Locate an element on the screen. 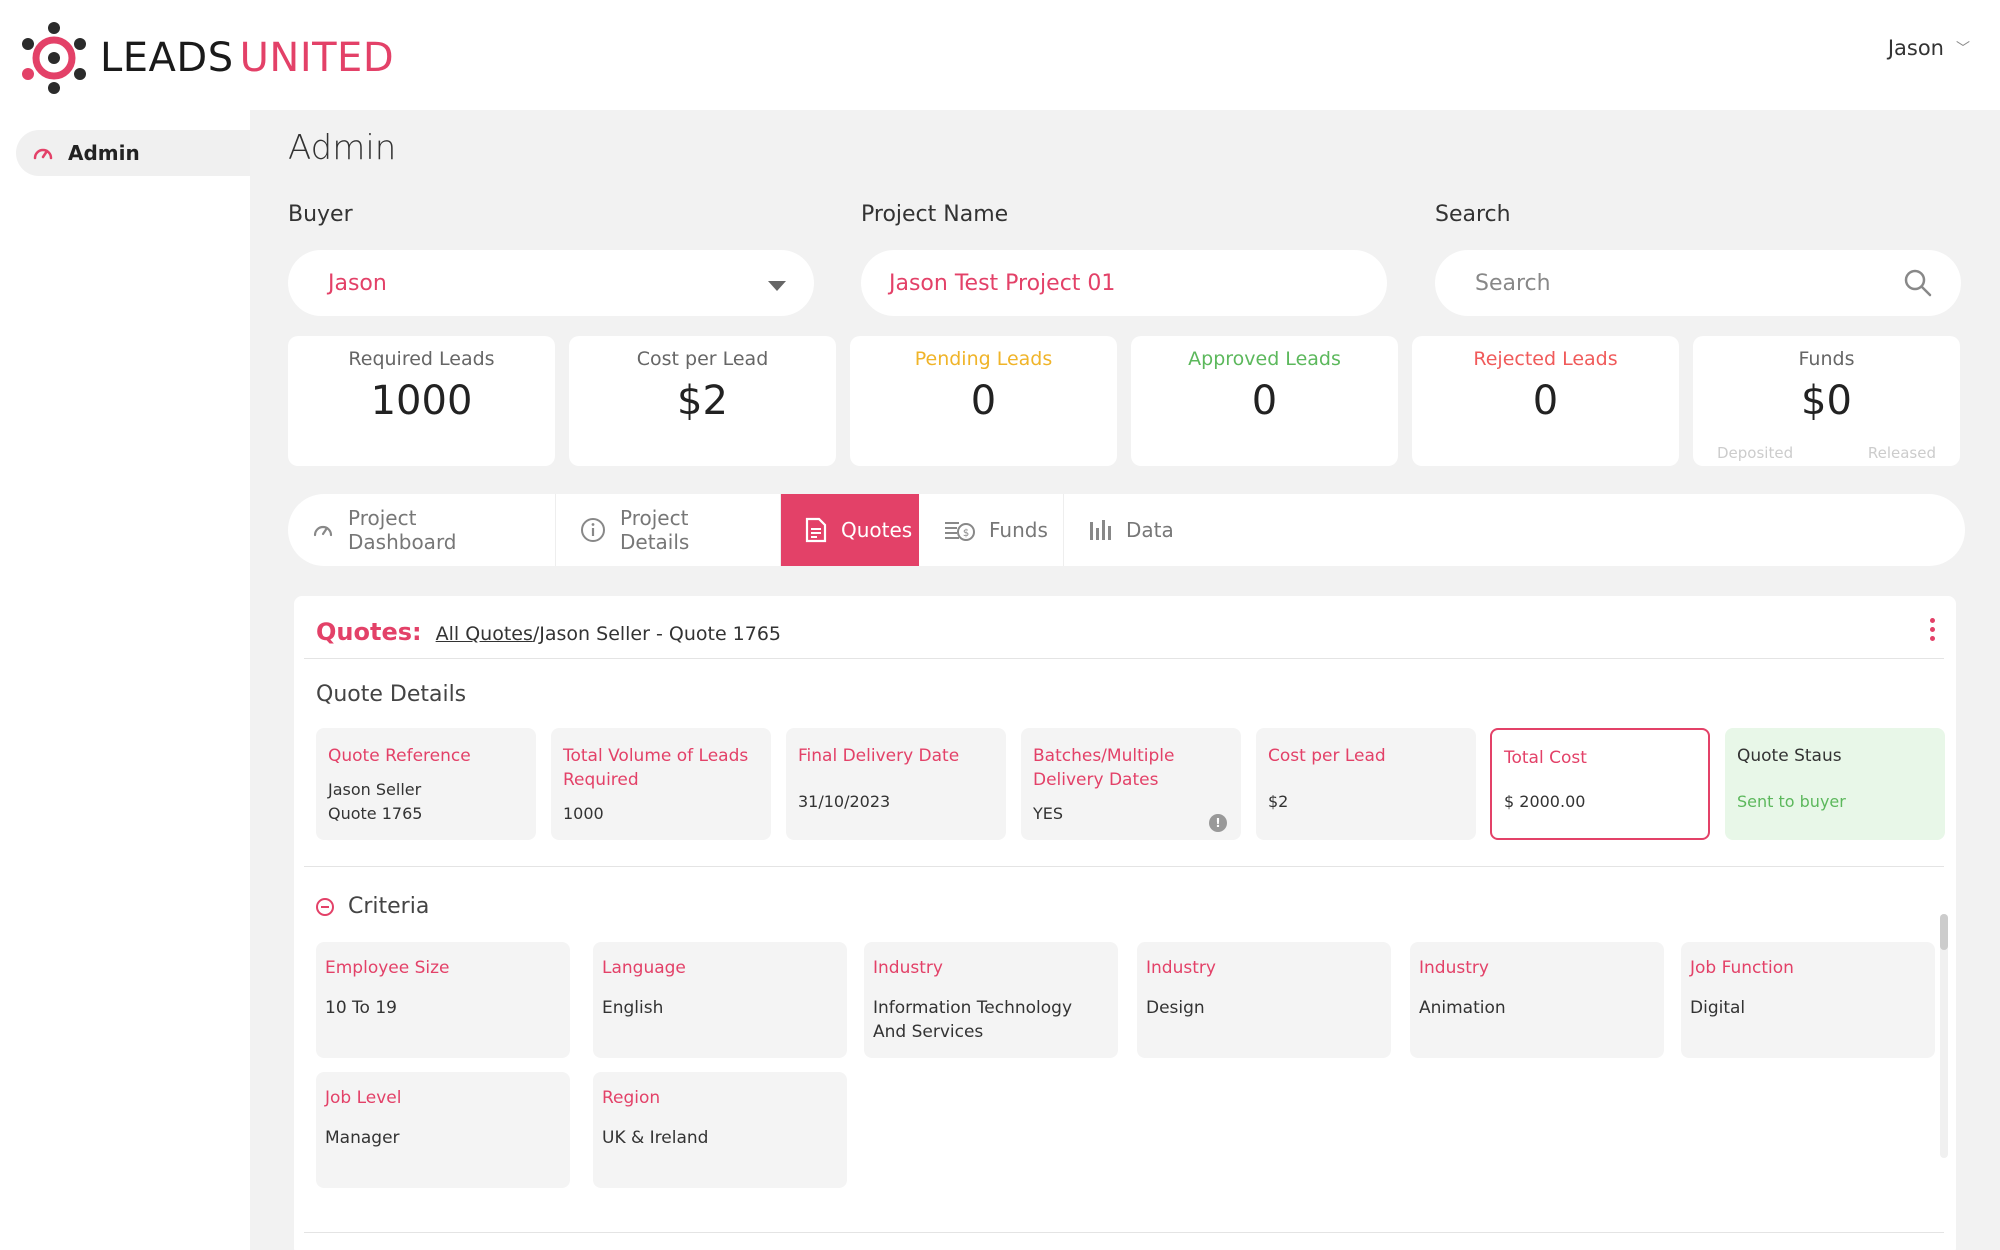 This screenshot has width=2000, height=1250. buyer-value: Jason is located at coordinates (357, 283).